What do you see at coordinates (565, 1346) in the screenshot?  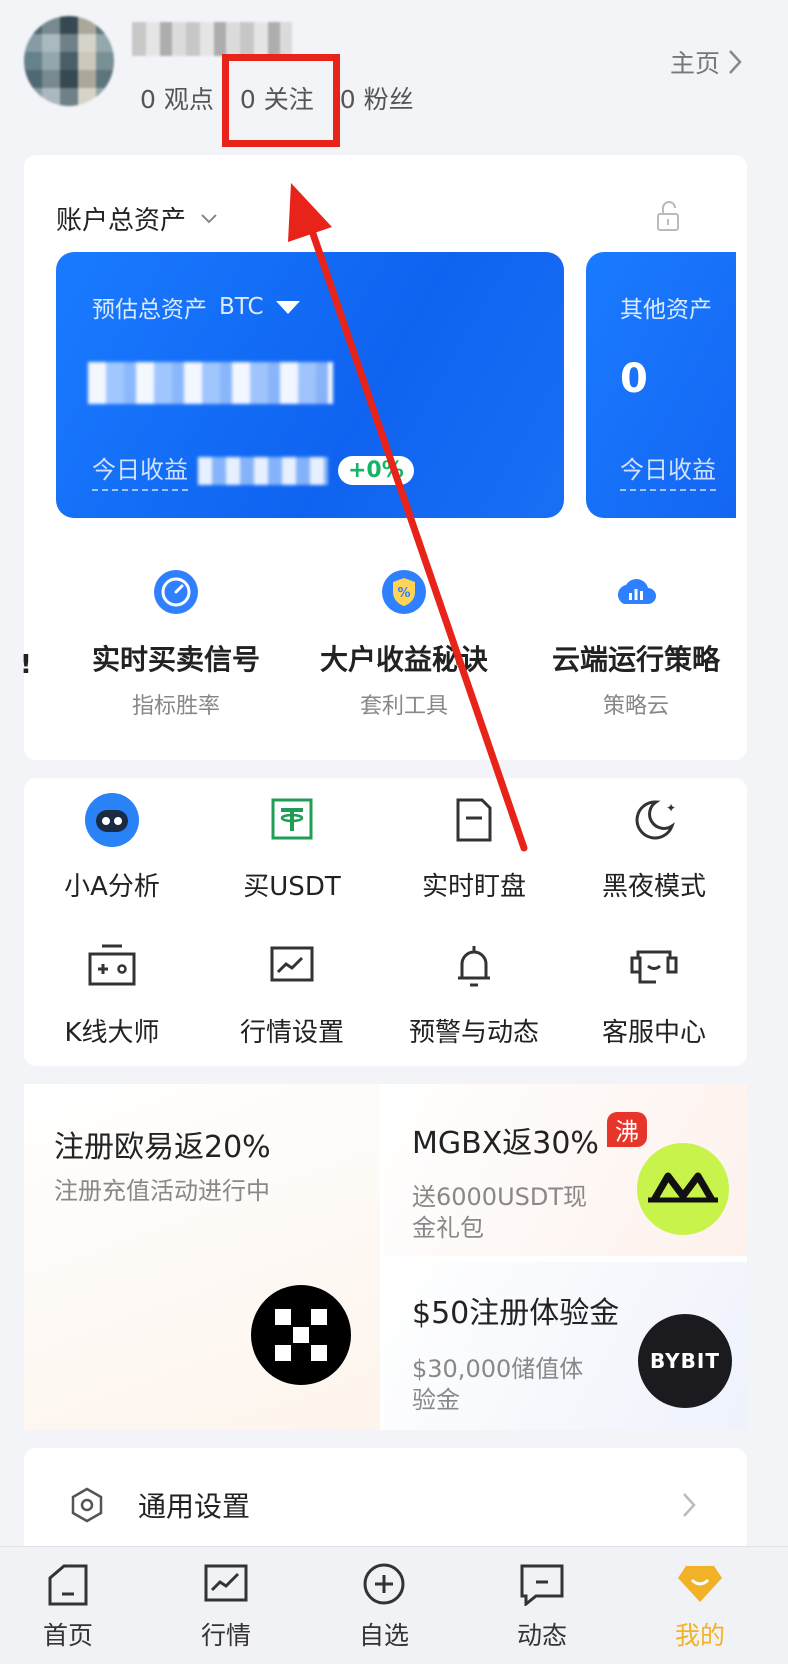 I see `promo-bybit: $50注册体验金 $30,000储值体 验金 BYBIT` at bounding box center [565, 1346].